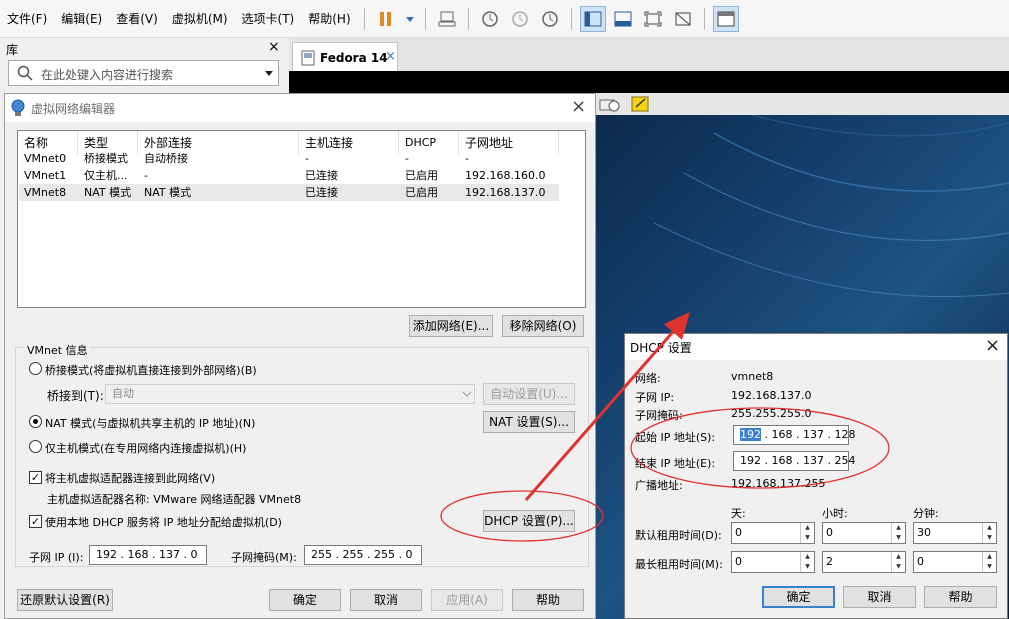 The width and height of the screenshot is (1009, 619). Describe the element at coordinates (808, 434) in the screenshot. I see `start-ip-rest: . 168 . 137 . 128` at that location.